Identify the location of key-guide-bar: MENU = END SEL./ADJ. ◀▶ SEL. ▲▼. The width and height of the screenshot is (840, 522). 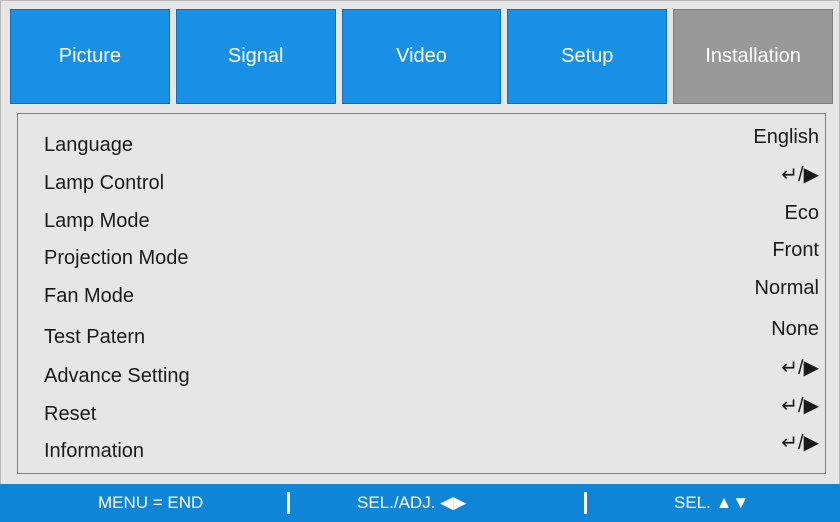
(420, 503).